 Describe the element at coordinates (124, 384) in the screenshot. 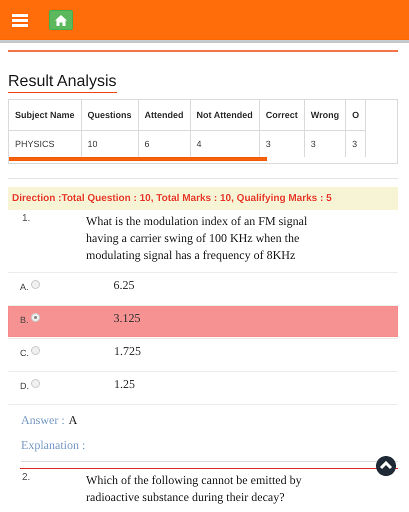

I see `option-text: 1.25` at that location.